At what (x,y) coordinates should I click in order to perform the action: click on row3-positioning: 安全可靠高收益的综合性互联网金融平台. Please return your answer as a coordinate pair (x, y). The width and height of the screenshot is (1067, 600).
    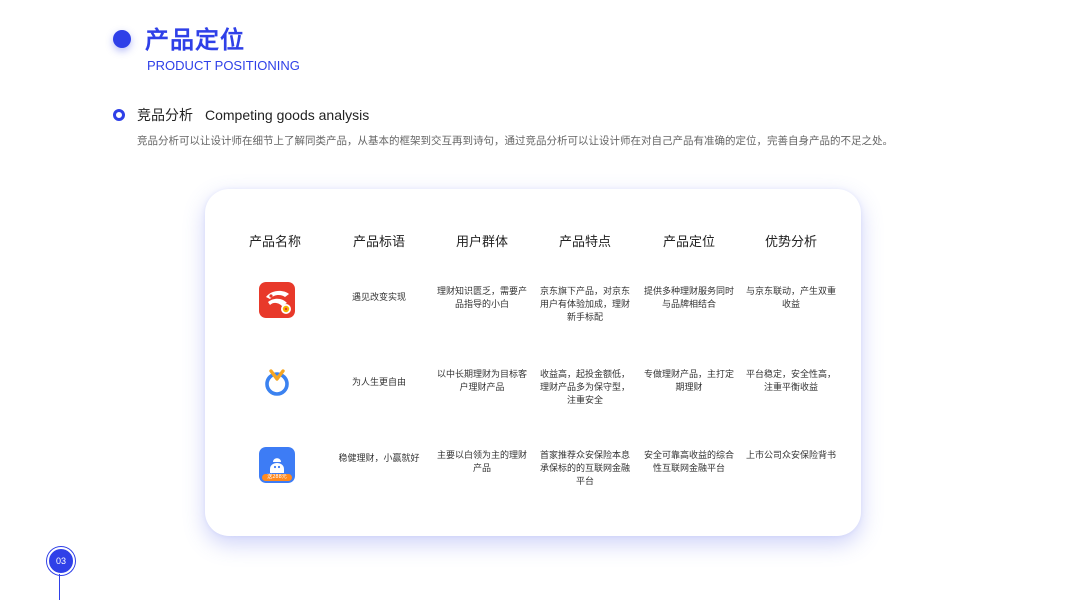
    Looking at the image, I should click on (688, 462).